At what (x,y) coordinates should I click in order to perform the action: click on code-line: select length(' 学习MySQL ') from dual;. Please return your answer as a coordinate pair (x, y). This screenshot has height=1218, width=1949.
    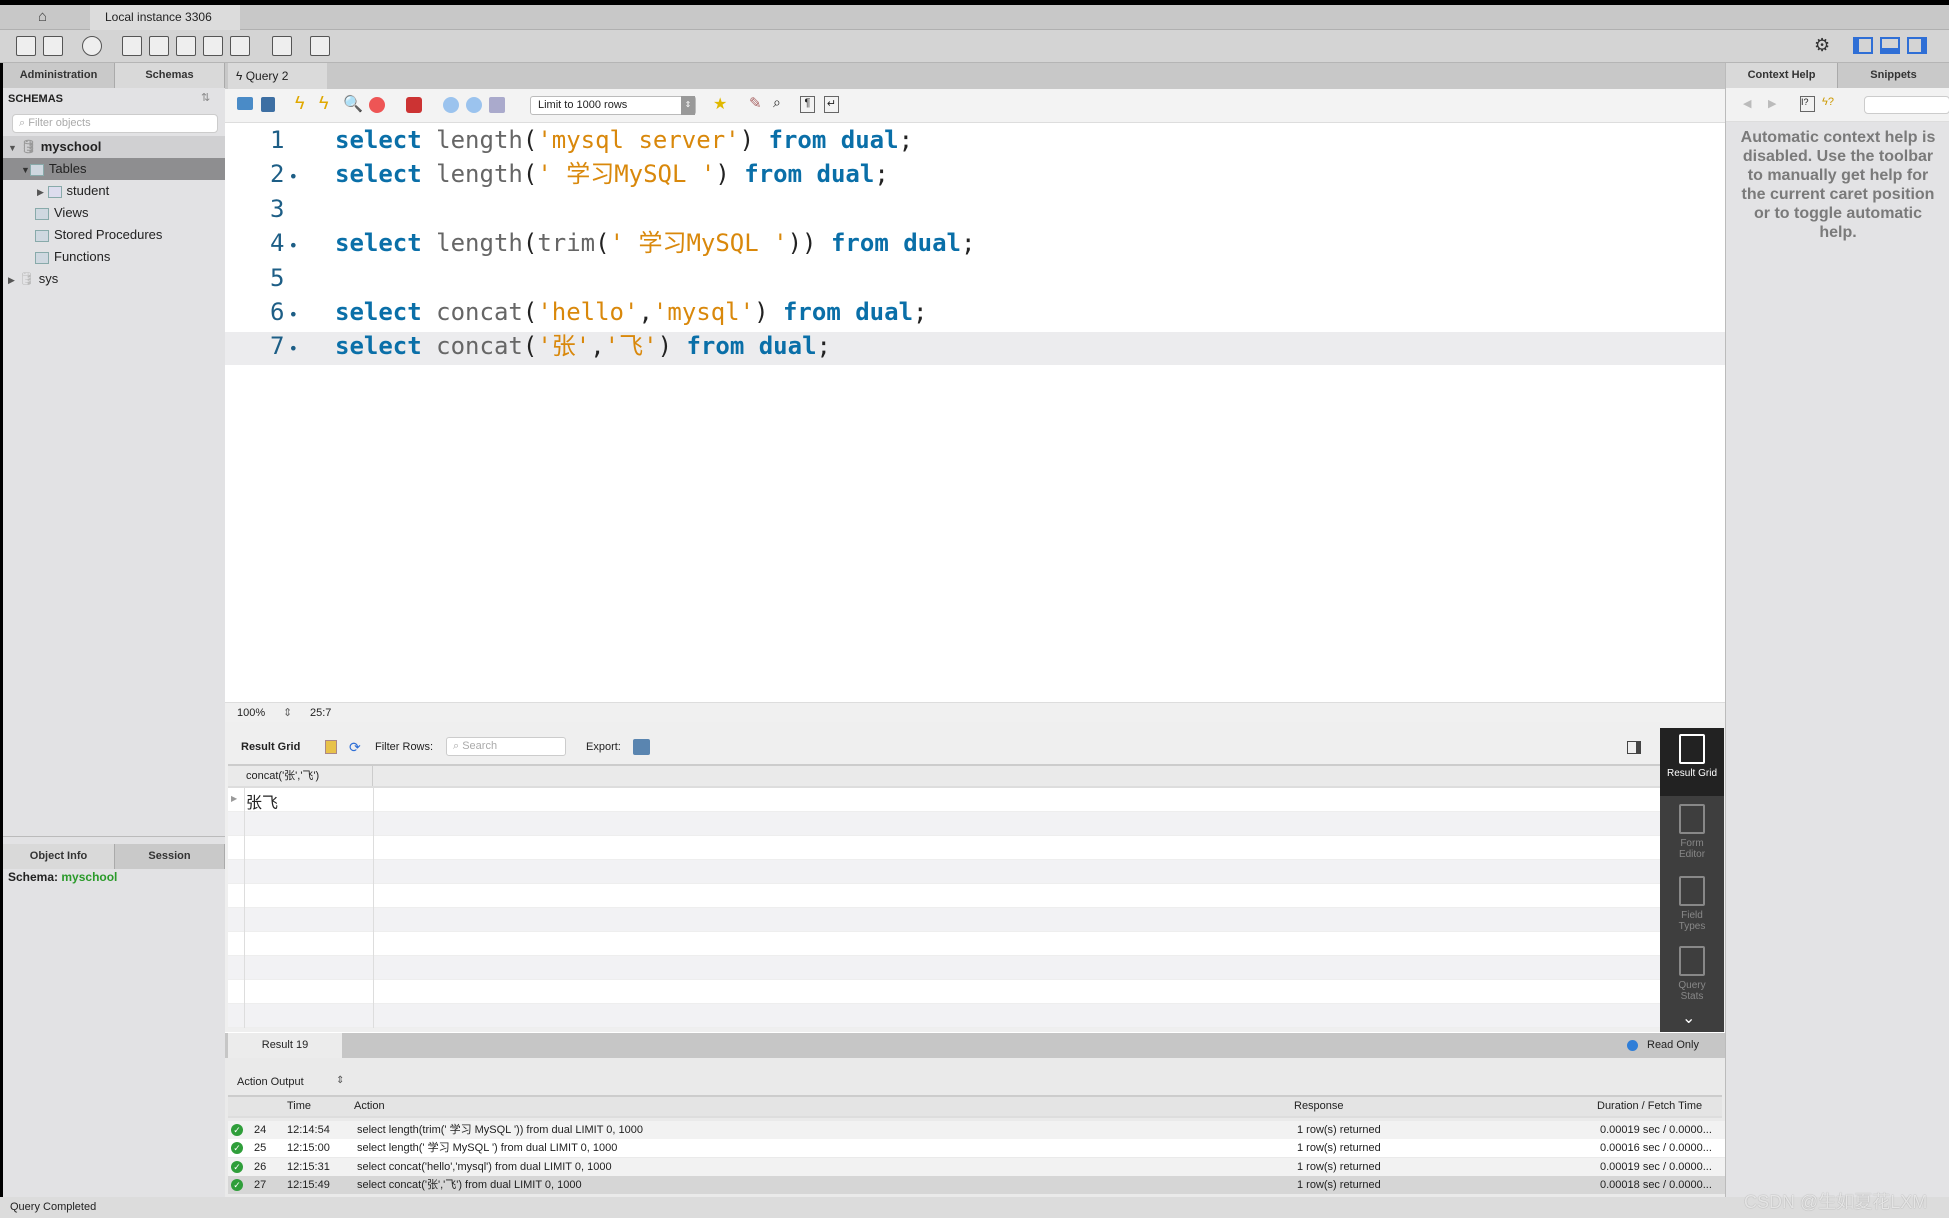
    Looking at the image, I should click on (612, 174).